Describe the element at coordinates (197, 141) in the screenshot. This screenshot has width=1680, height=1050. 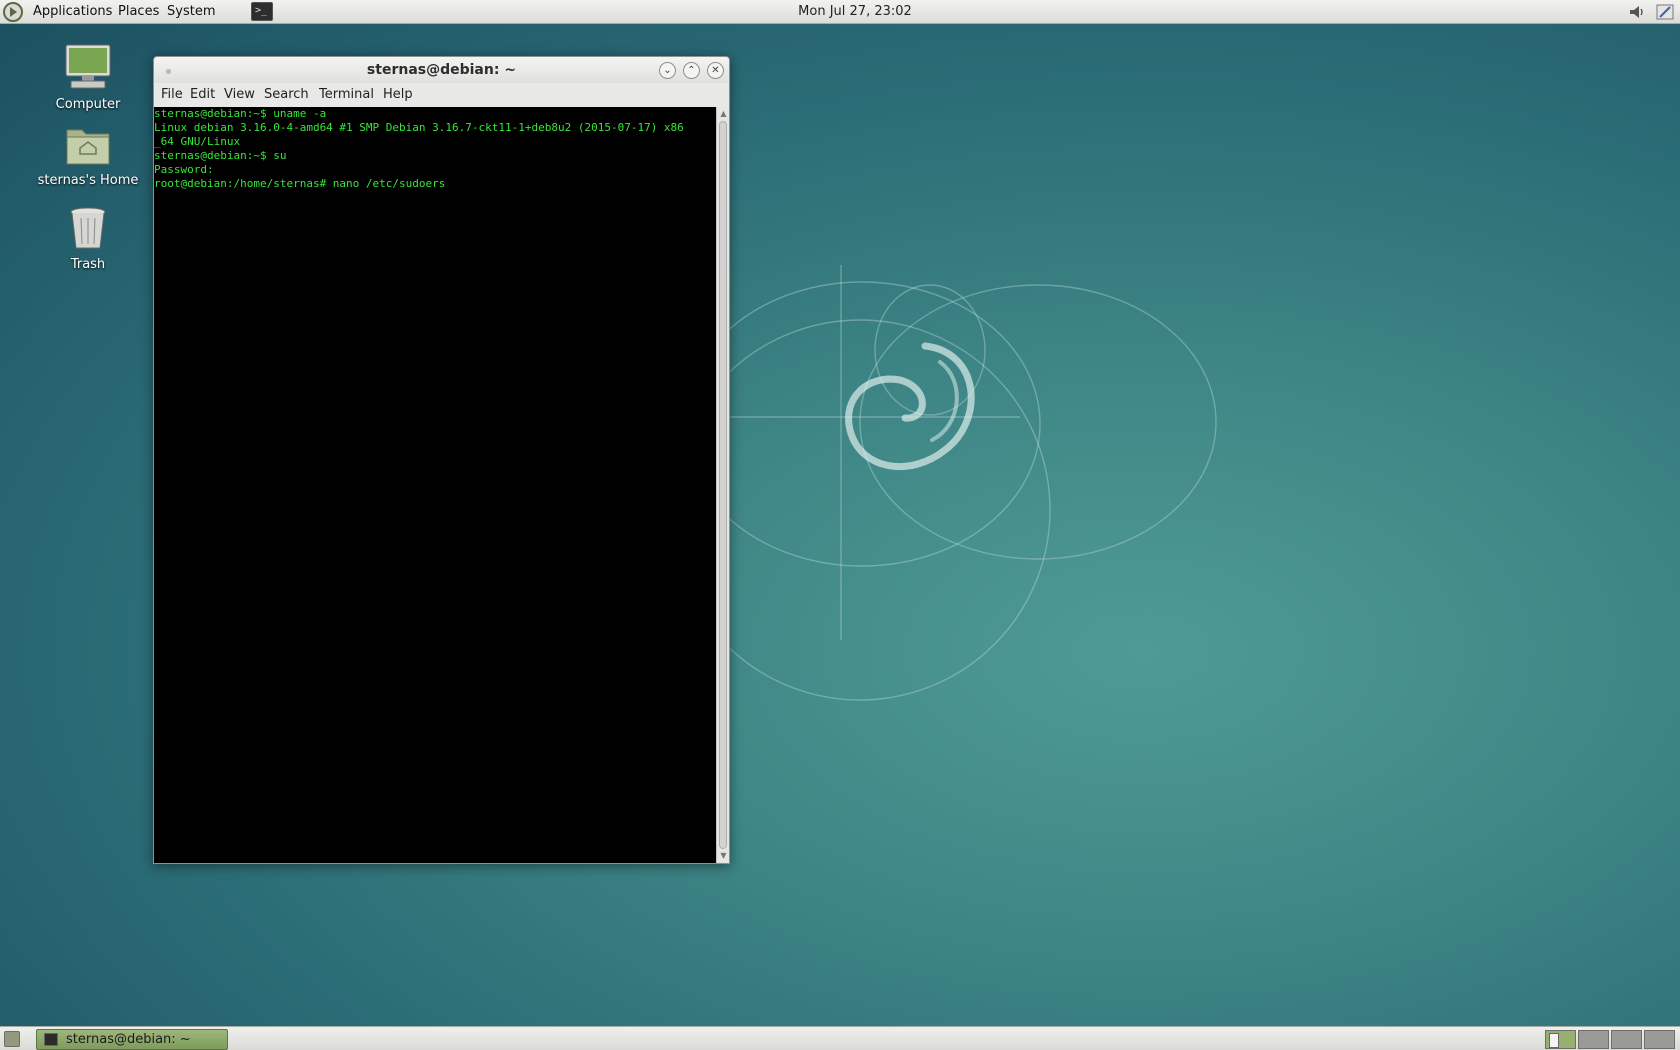
I see `terminal-line: _64 GNU/Linux` at that location.